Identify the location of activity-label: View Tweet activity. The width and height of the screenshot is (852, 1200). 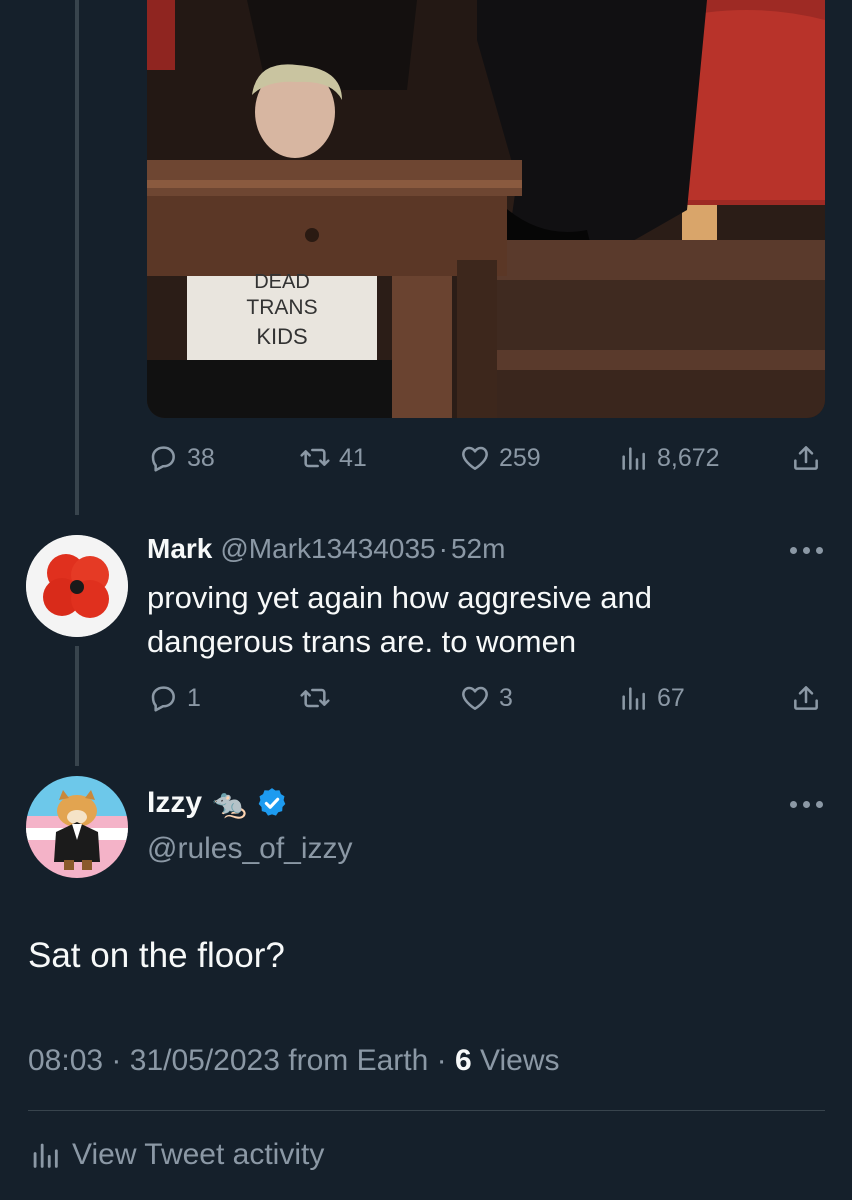
(198, 1154).